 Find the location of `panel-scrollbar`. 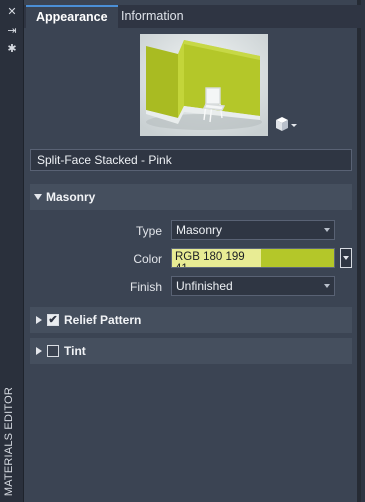

panel-scrollbar is located at coordinates (359, 251).